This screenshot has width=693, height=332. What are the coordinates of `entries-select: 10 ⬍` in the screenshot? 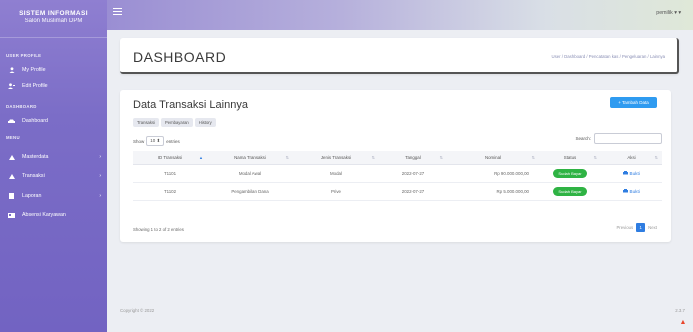 It's located at (155, 141).